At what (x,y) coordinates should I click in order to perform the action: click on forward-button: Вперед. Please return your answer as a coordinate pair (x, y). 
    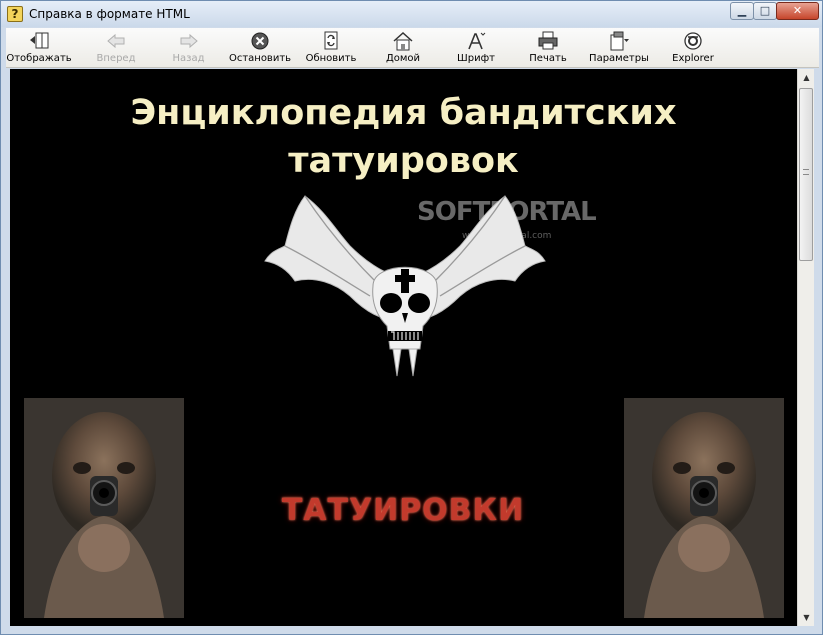
    Looking at the image, I should click on (116, 48).